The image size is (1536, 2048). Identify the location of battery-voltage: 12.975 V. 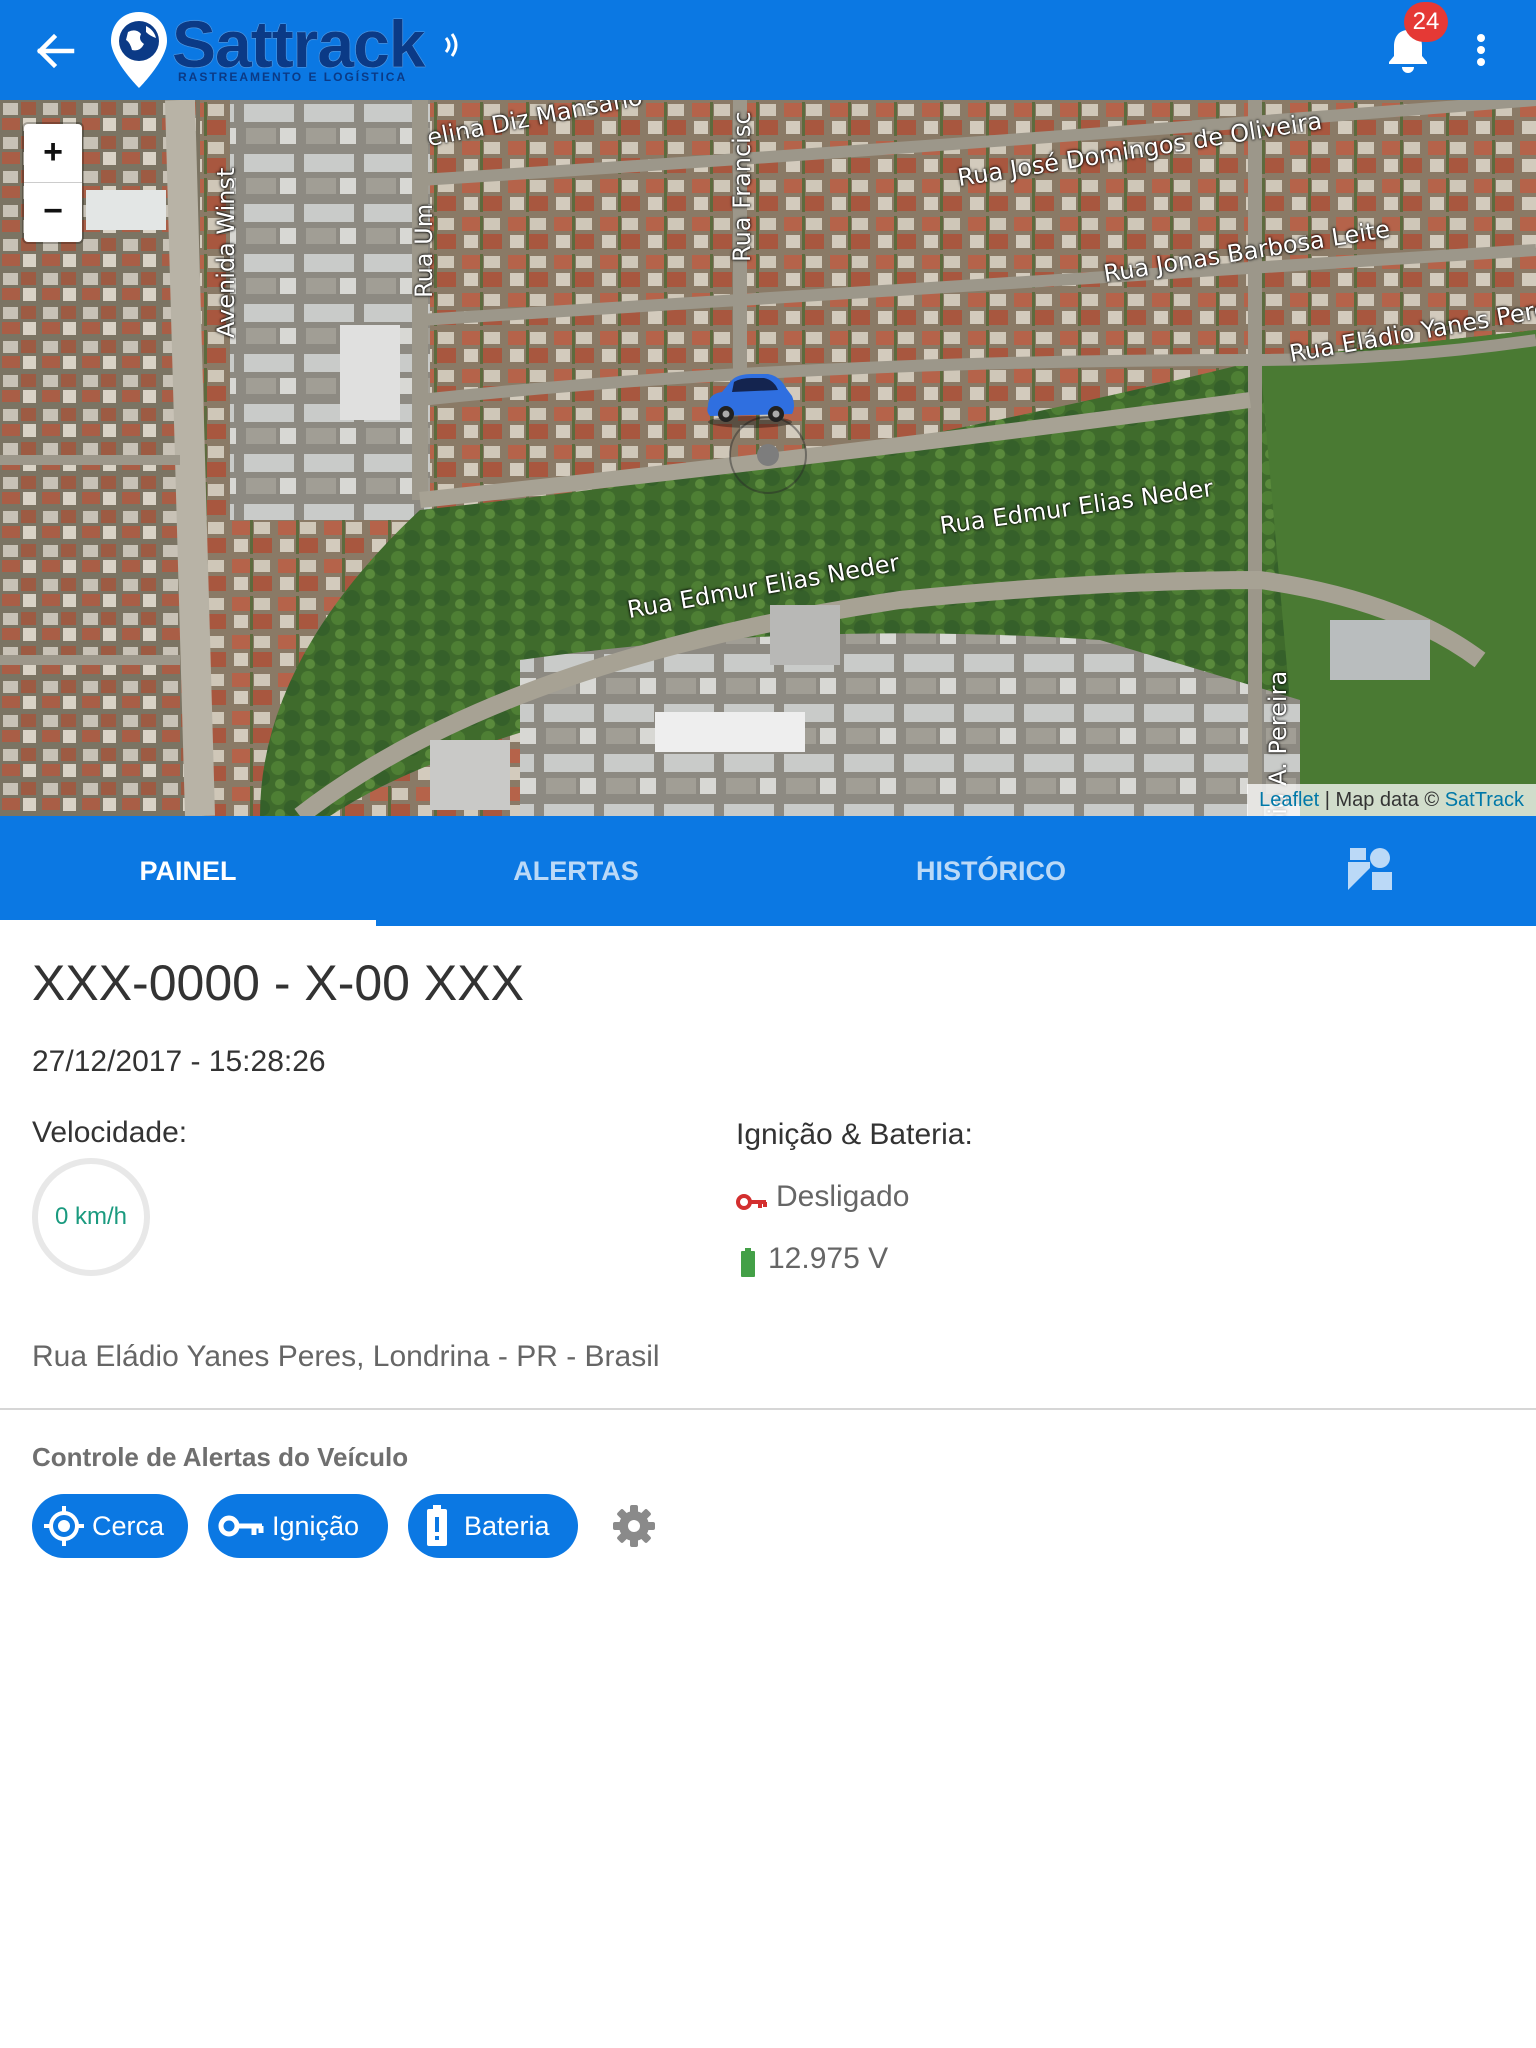
(828, 1258).